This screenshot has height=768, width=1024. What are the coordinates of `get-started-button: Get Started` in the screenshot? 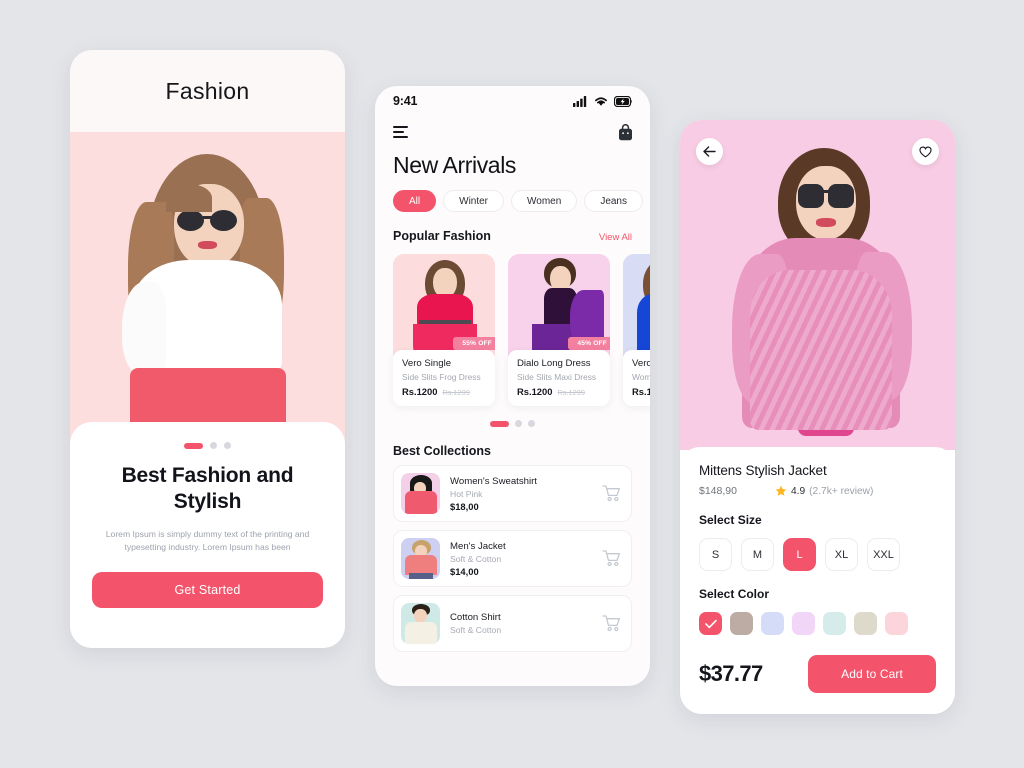 It's located at (207, 590).